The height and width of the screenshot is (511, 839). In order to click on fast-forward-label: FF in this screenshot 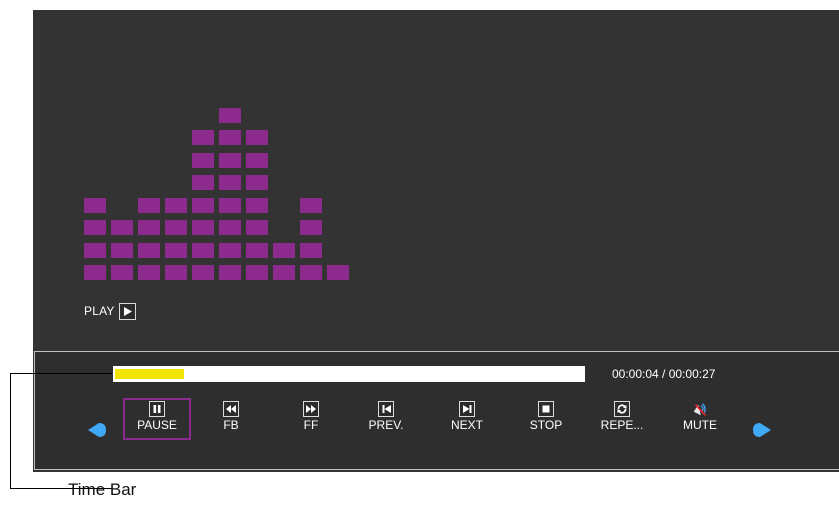, I will do `click(311, 425)`.